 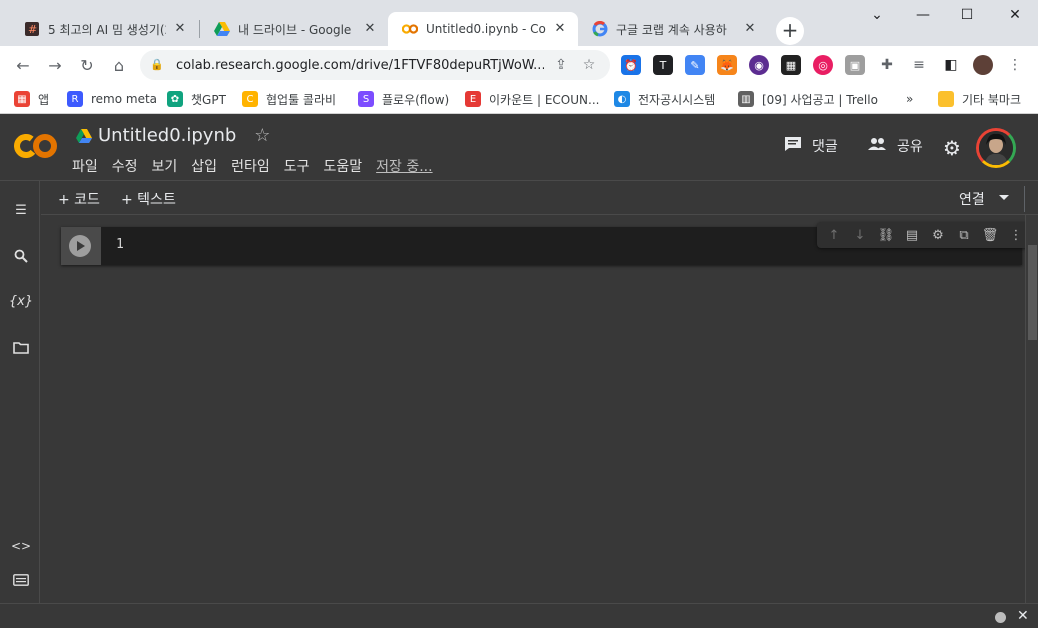 What do you see at coordinates (589, 65) in the screenshot?
I see `bookmark-star-icon: ☆` at bounding box center [589, 65].